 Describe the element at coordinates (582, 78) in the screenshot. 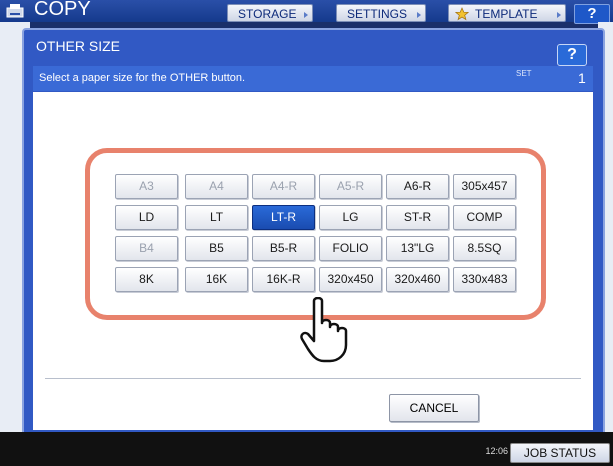

I see `set-count: 1` at that location.